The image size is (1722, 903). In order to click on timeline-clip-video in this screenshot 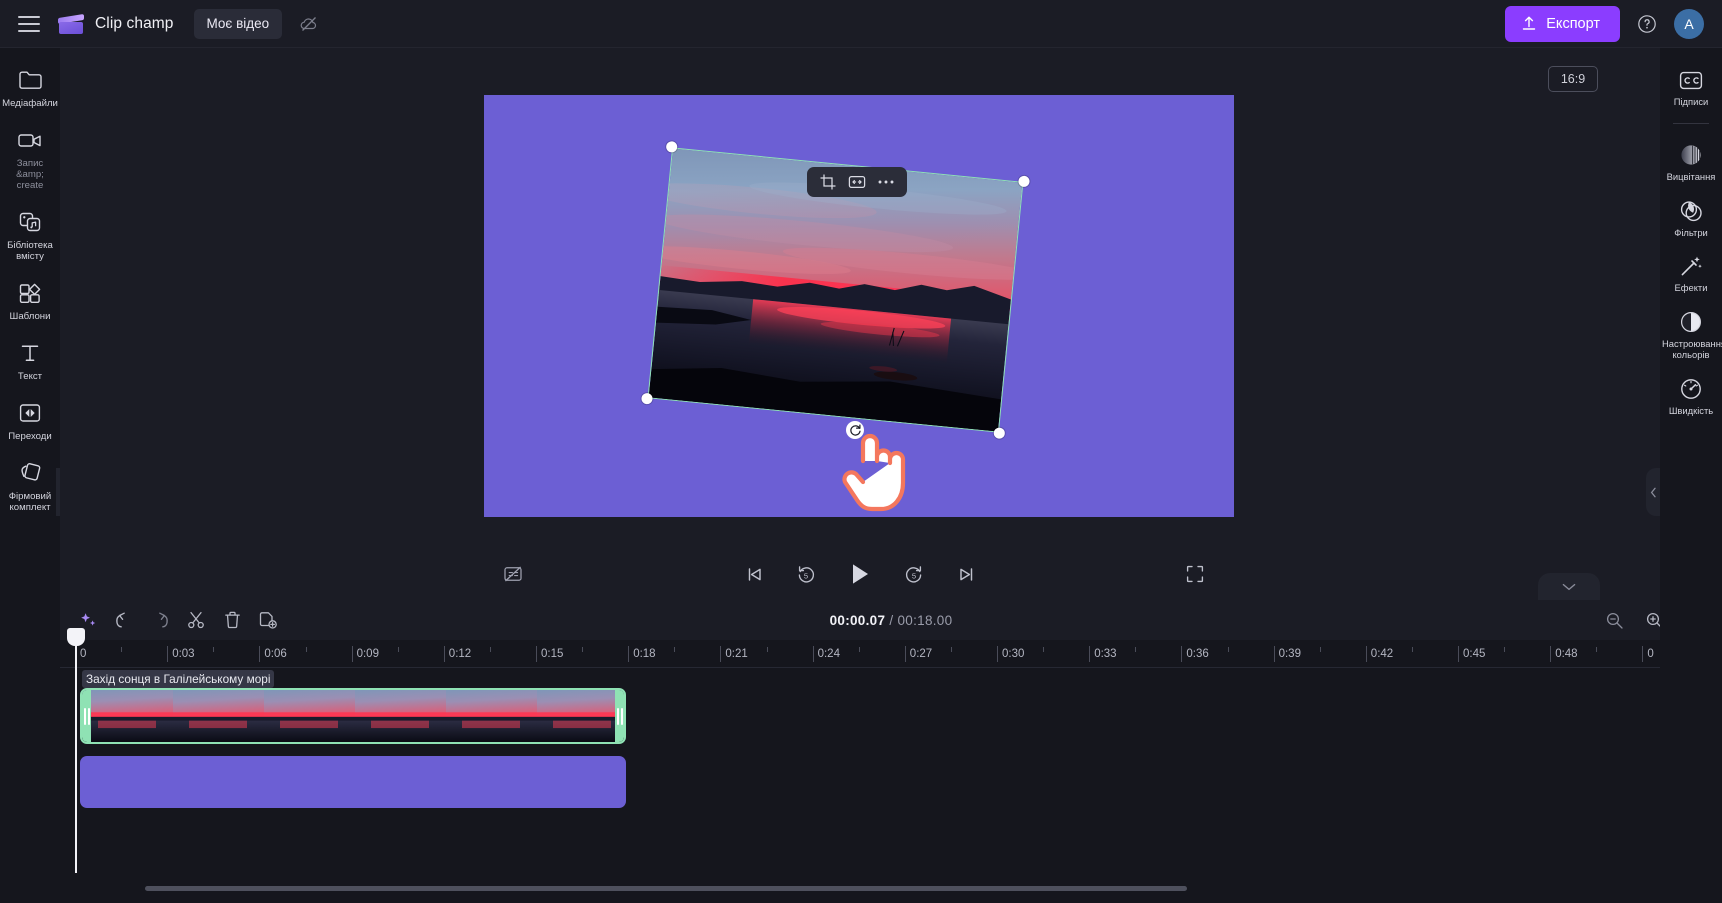, I will do `click(353, 716)`.